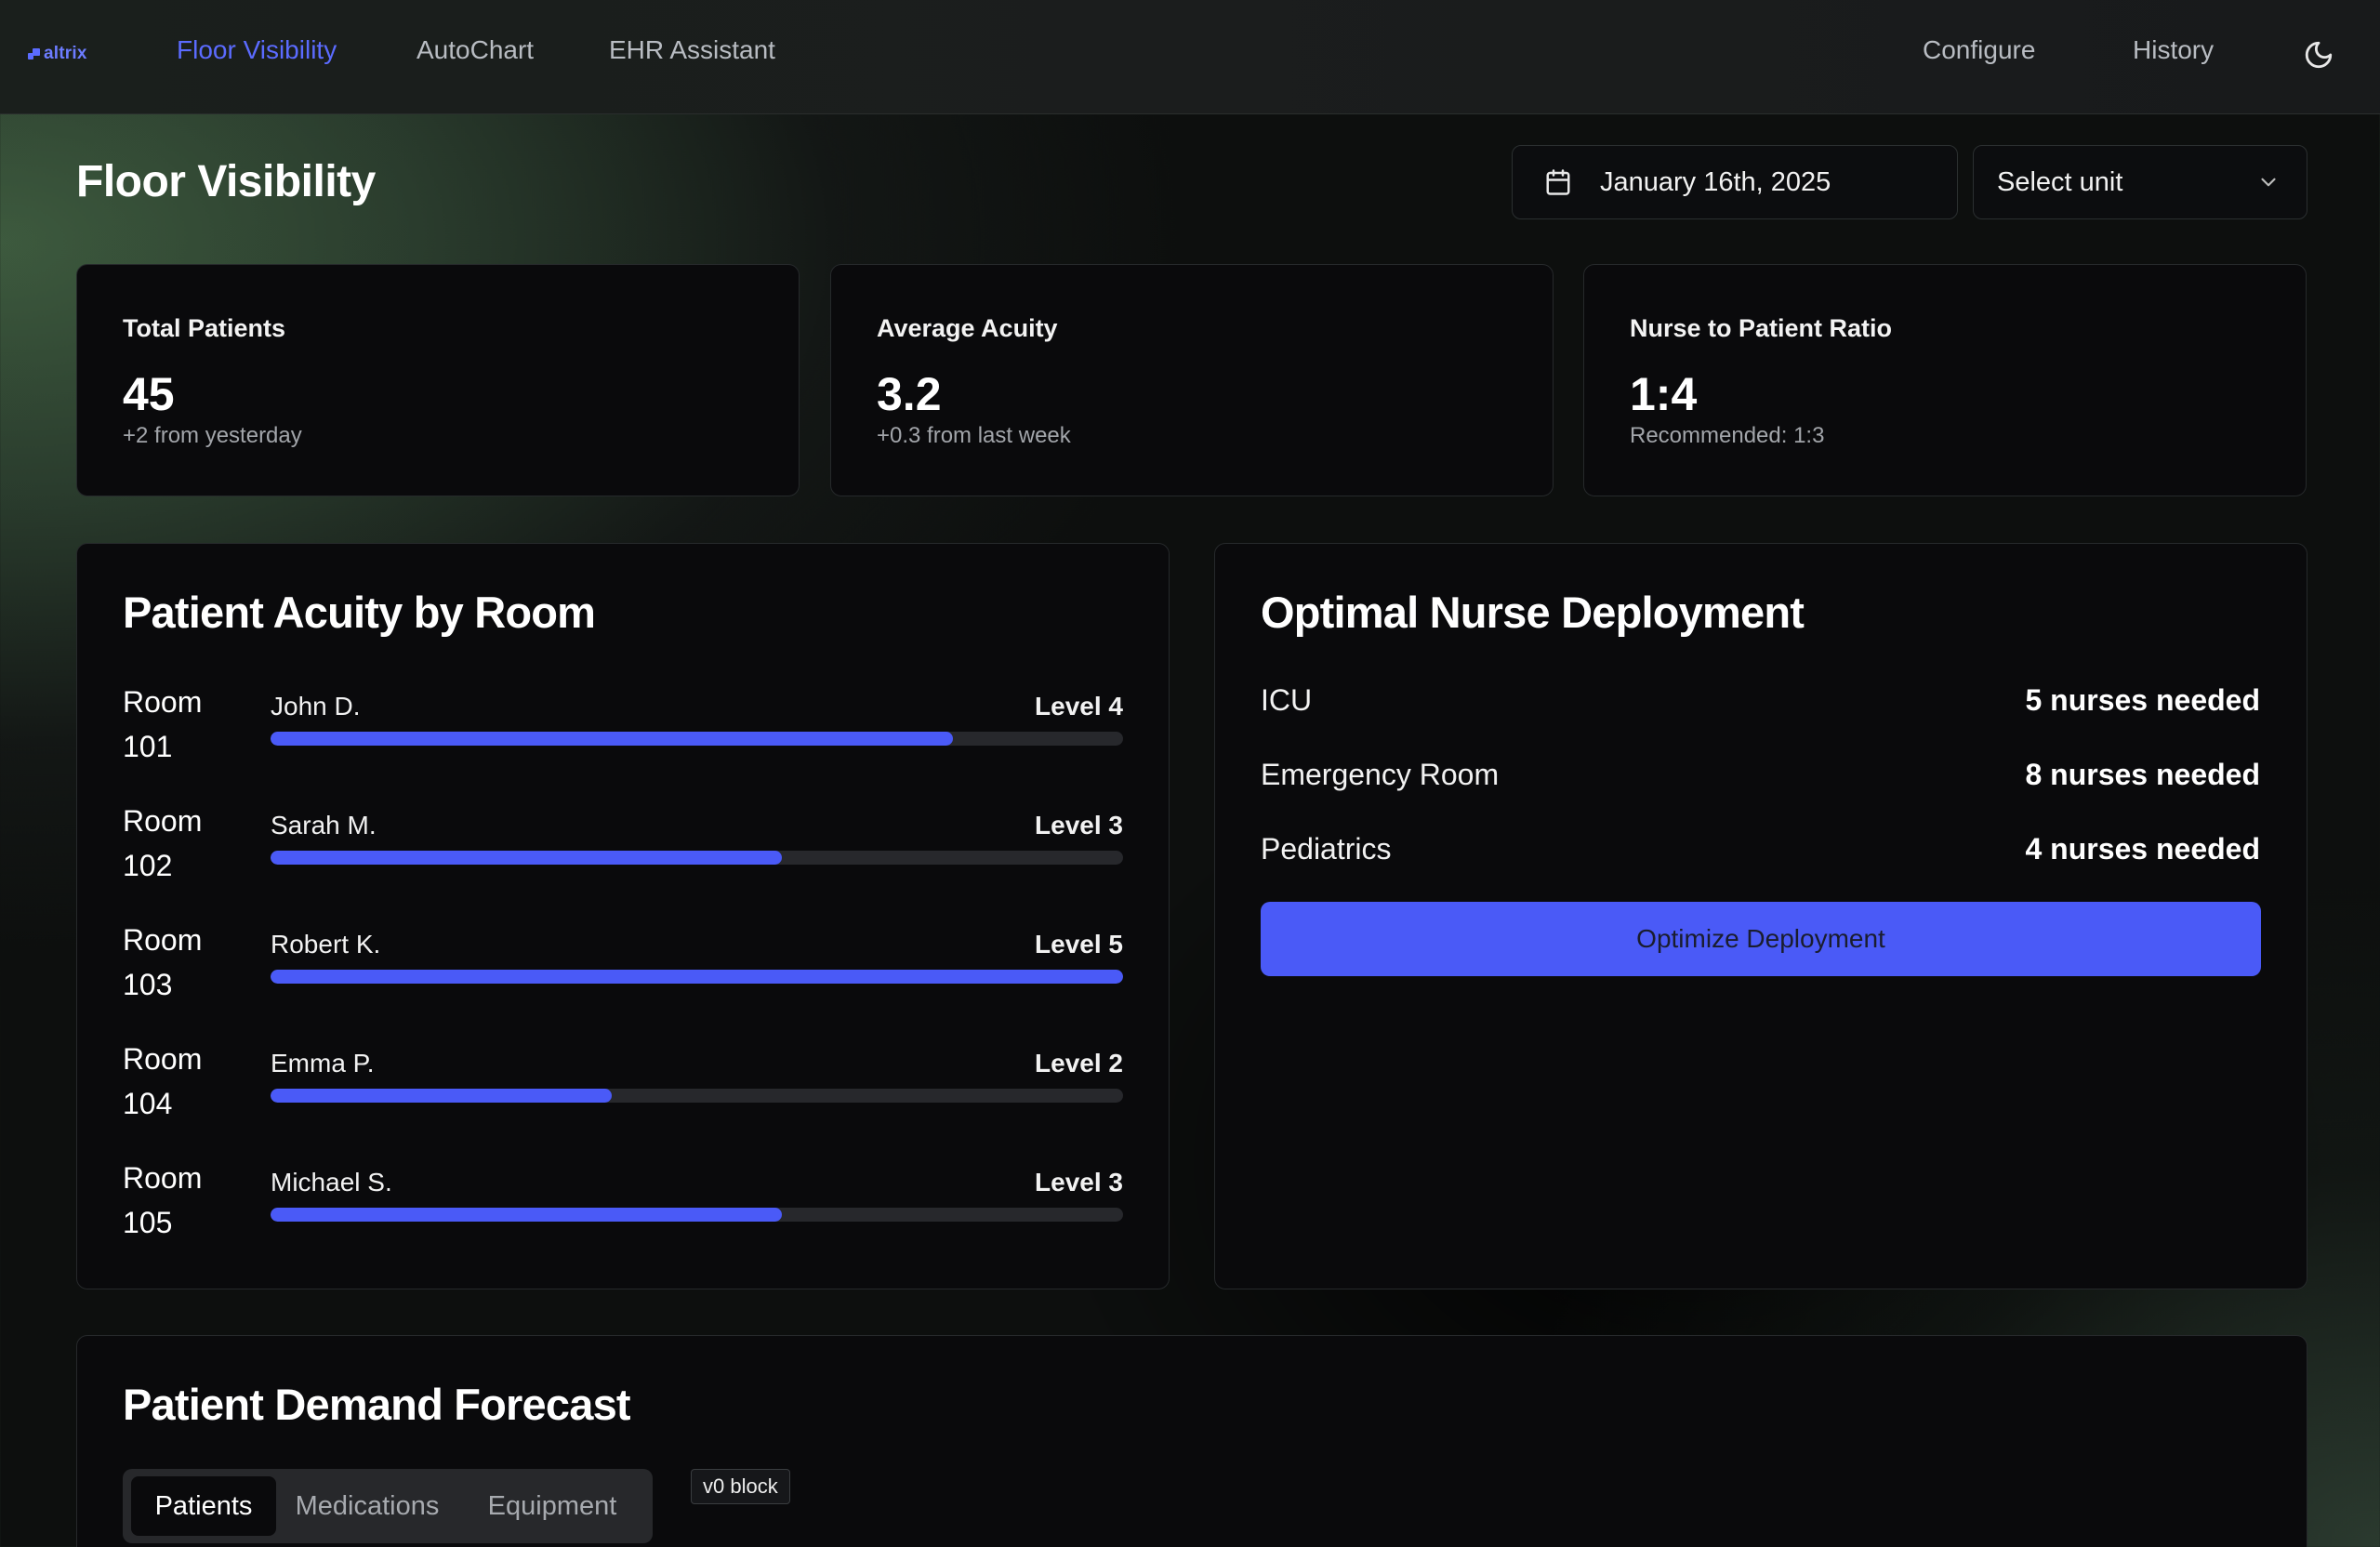 The width and height of the screenshot is (2380, 1547). I want to click on patient-name: Michael S., so click(331, 1182).